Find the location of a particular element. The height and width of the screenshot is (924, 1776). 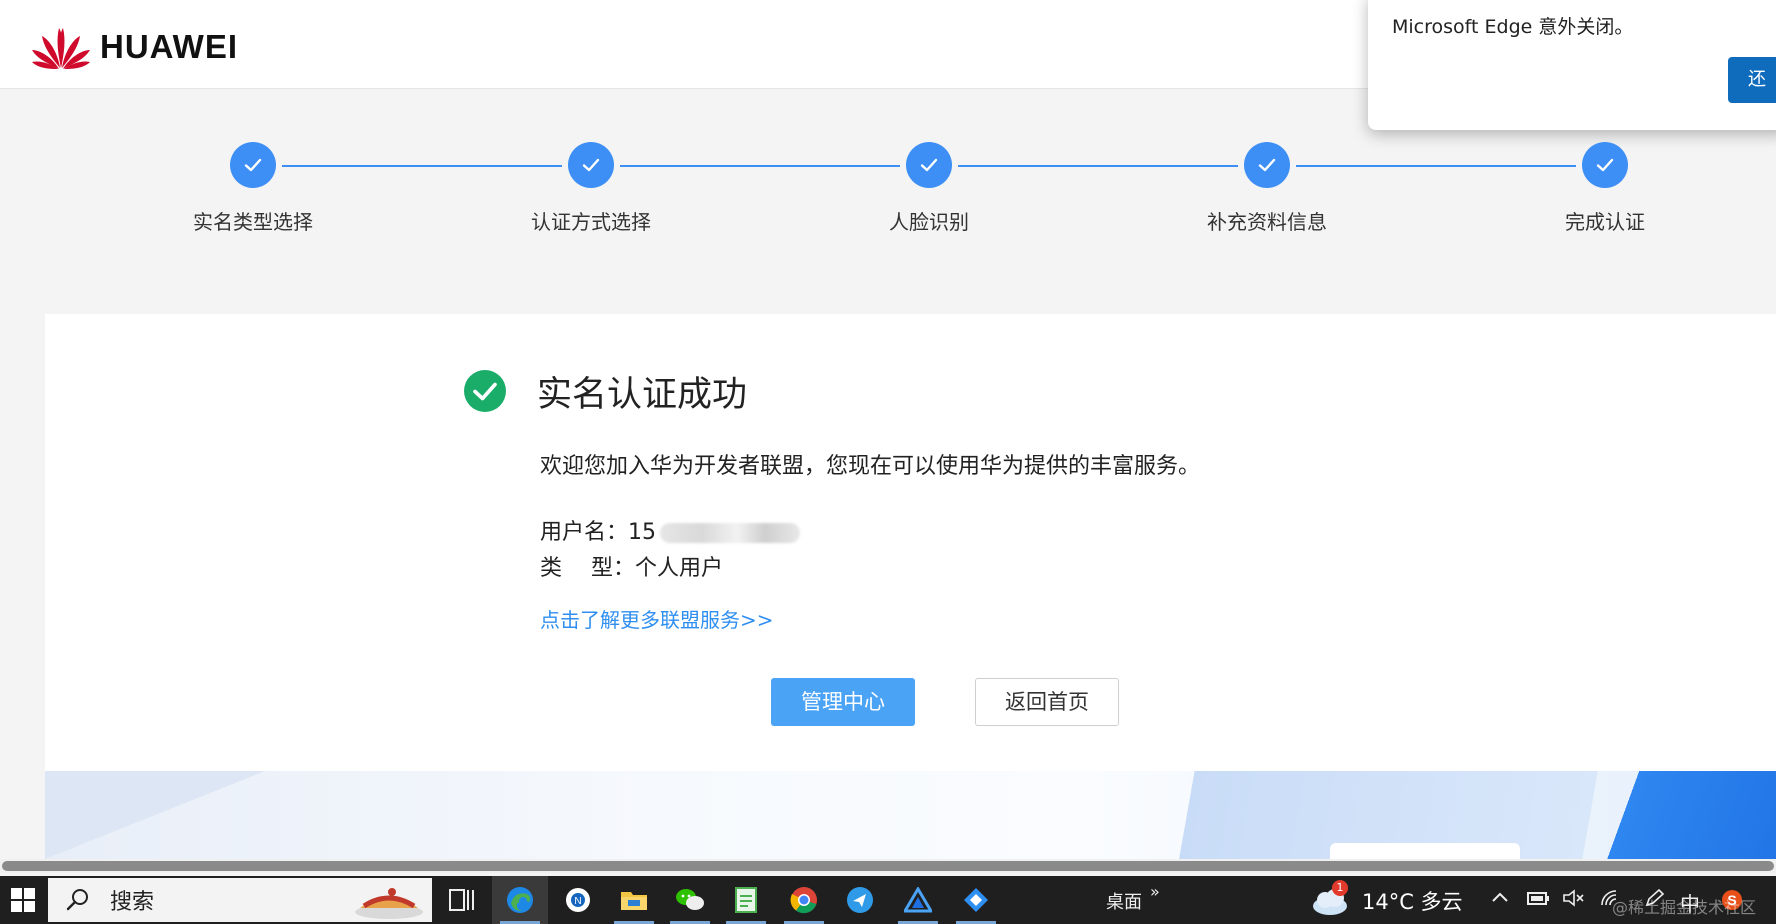

account-type-row: 类 型：个人用户 is located at coordinates (631, 566).